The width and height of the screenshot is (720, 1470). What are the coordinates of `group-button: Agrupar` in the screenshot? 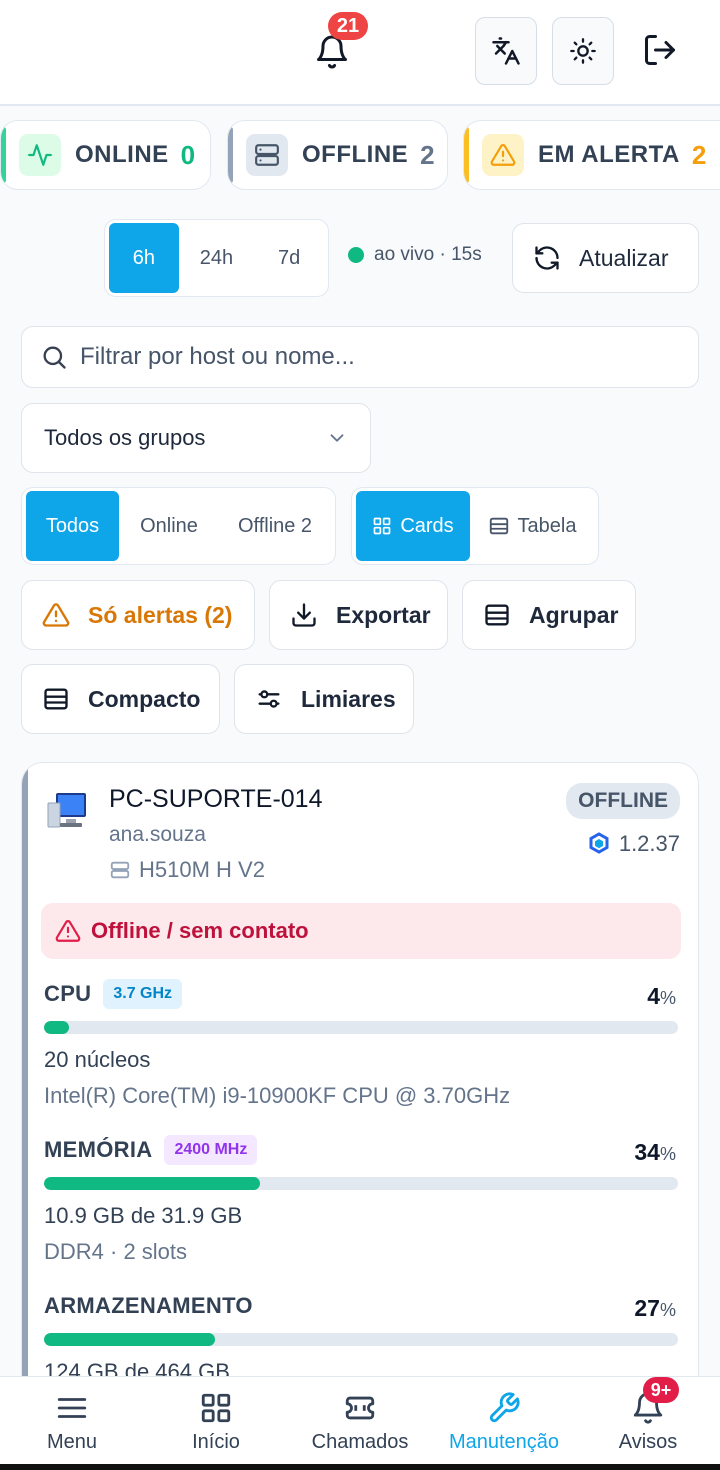 It's located at (549, 615).